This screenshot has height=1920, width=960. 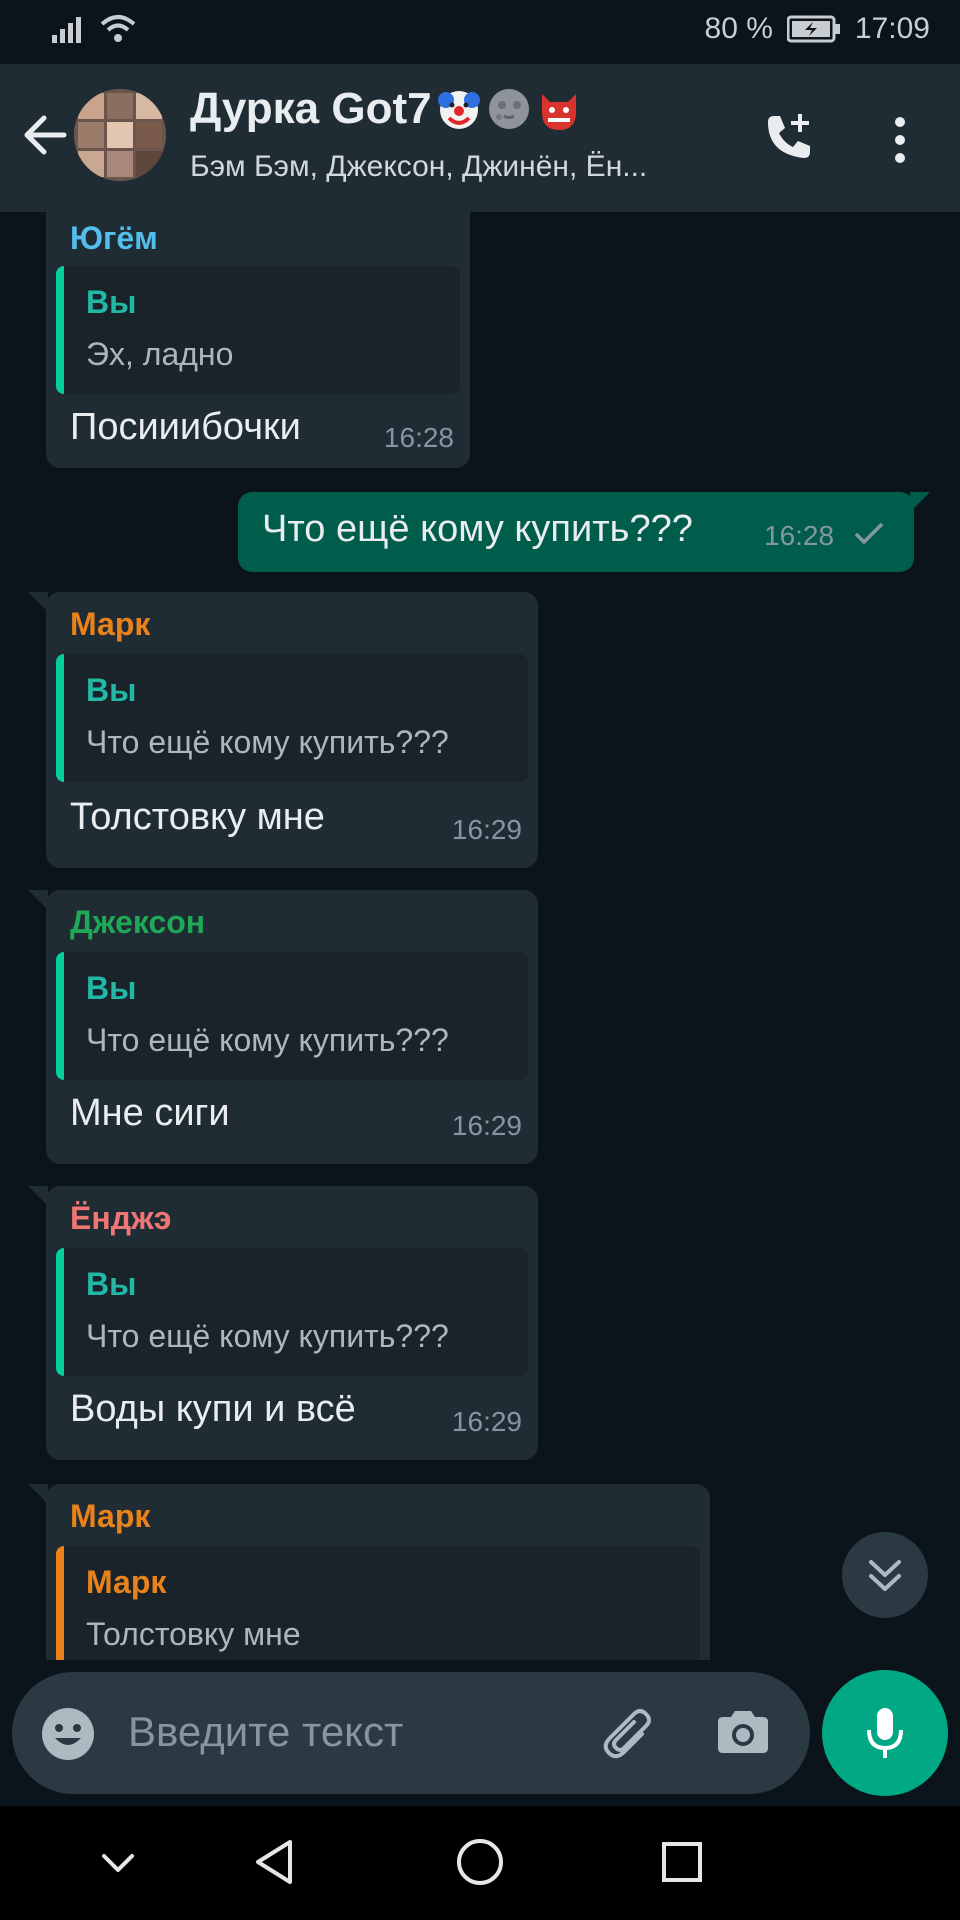 I want to click on new-moon-face-icon, so click(x=508, y=109).